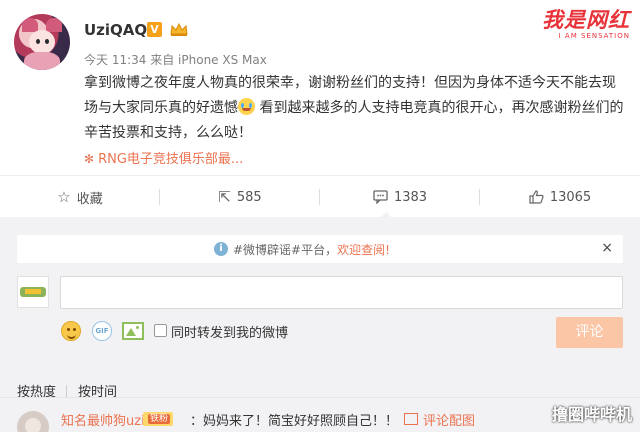 The width and height of the screenshot is (640, 432). I want to click on current-user-avatar, so click(33, 292).